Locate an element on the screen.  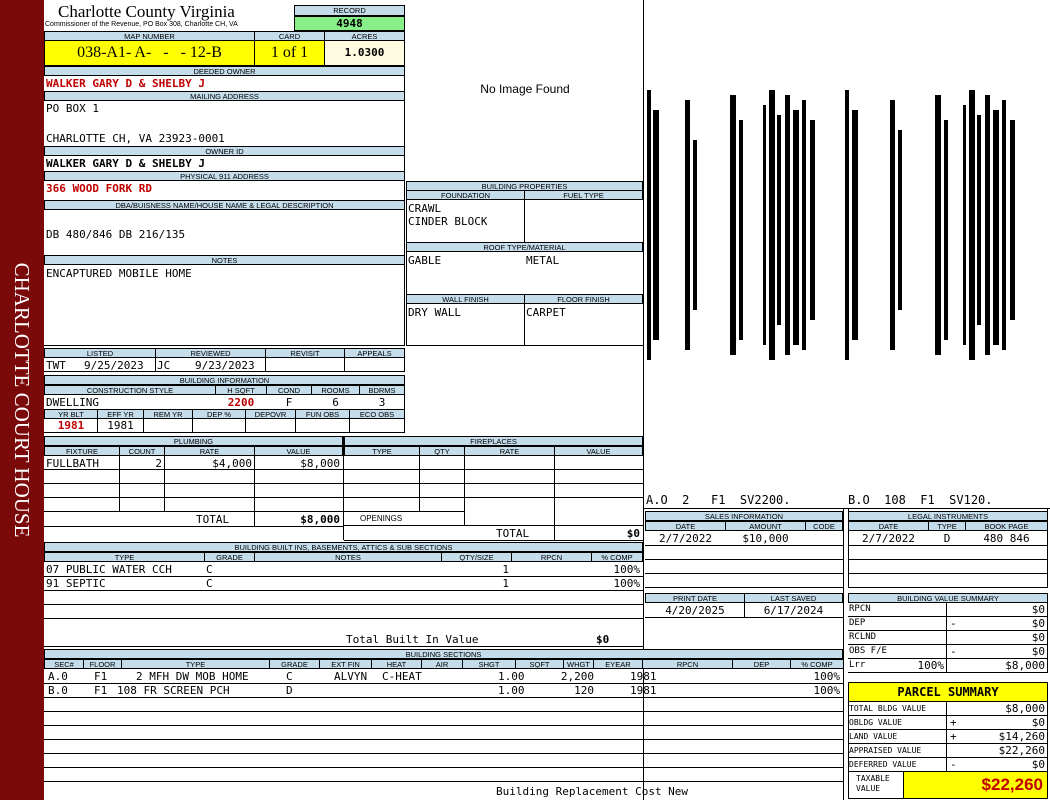
plumbing-total: $8,000 is located at coordinates (320, 519).